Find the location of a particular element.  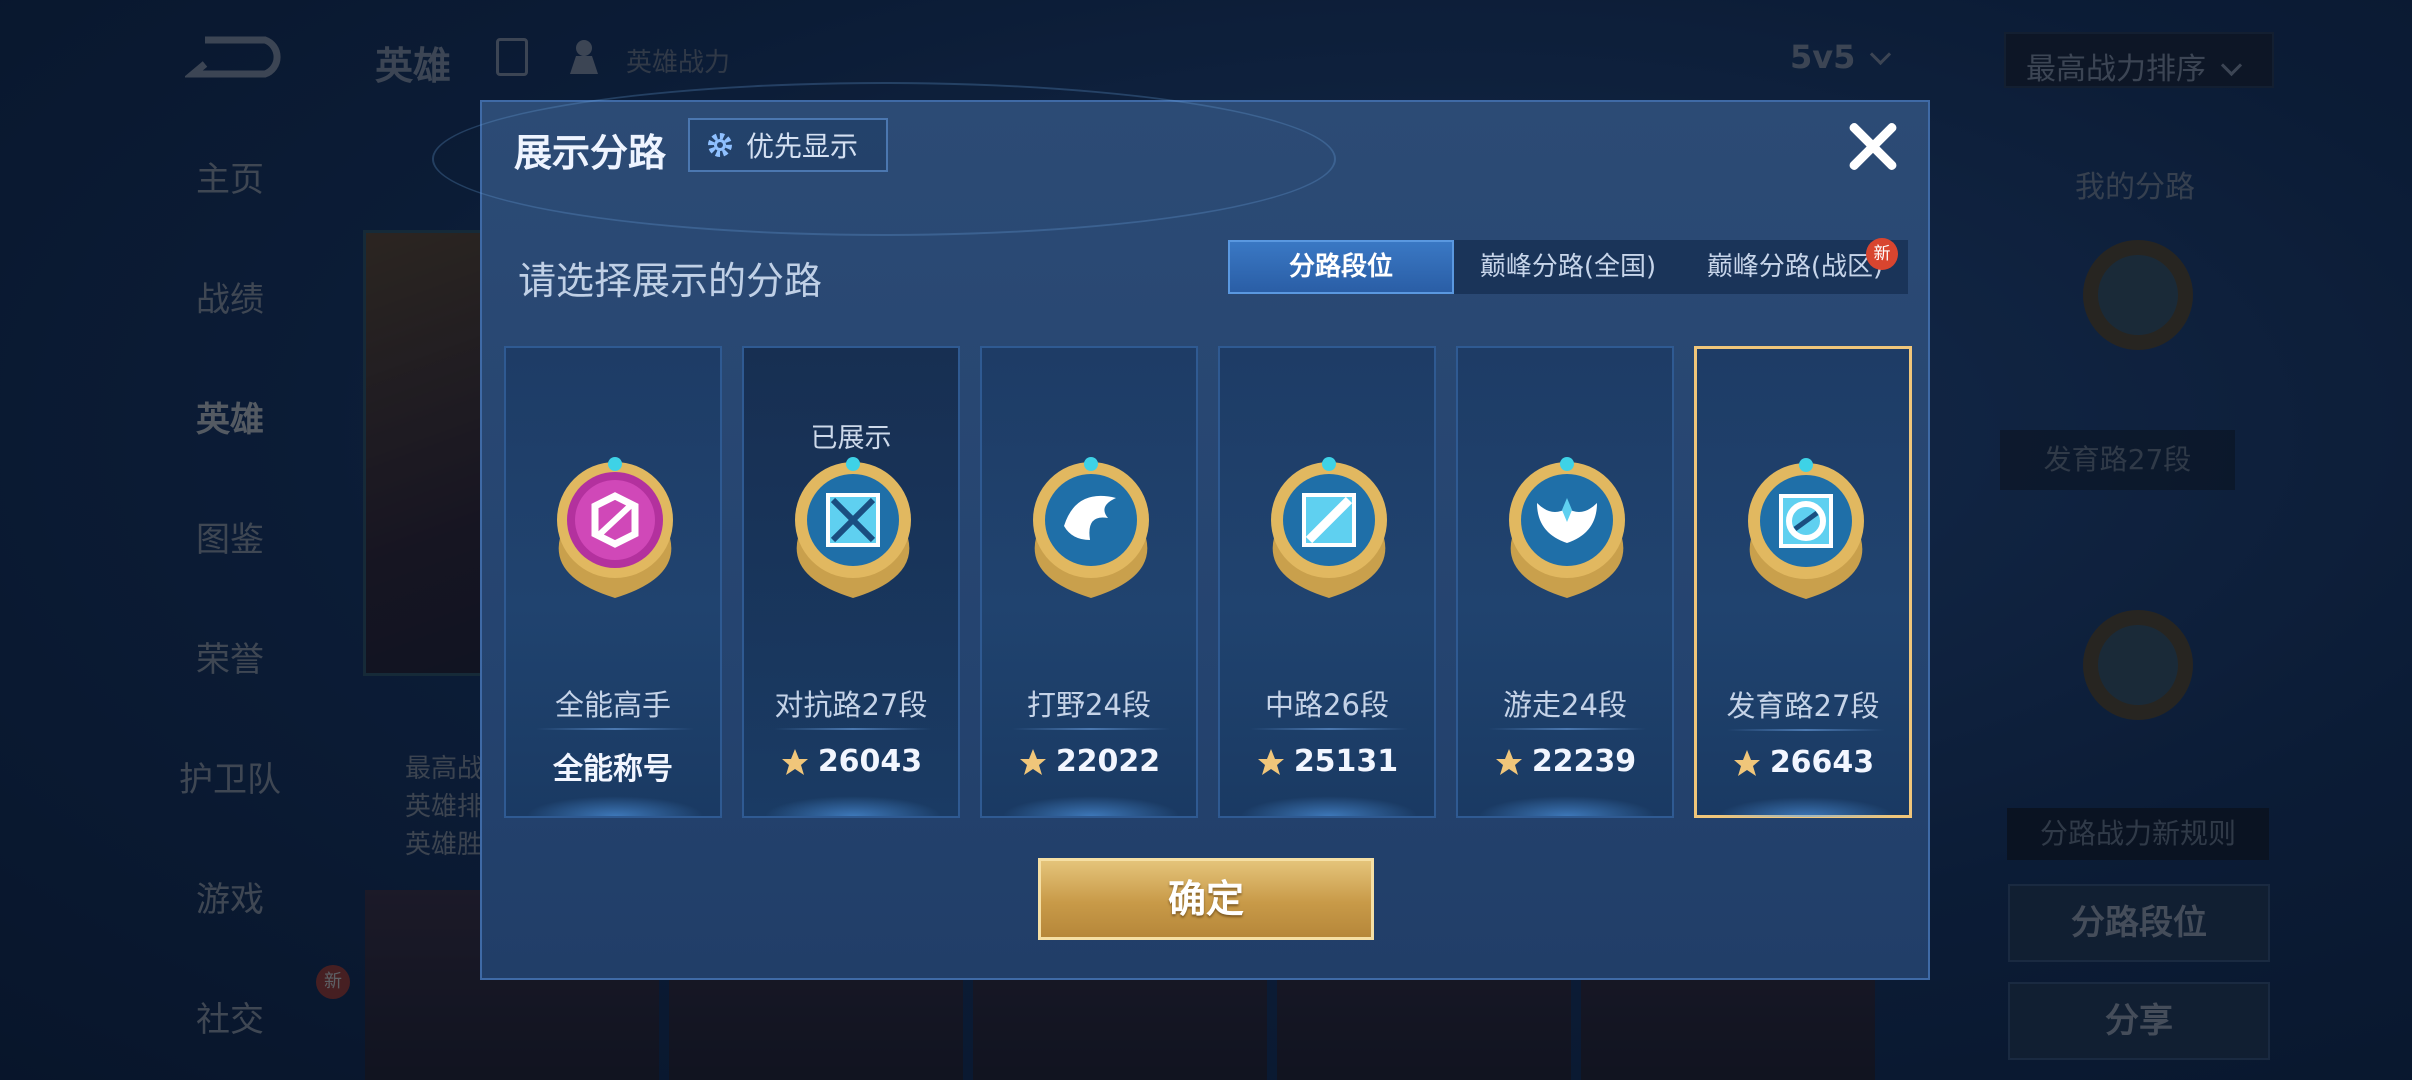

lane-name: 打野24段 is located at coordinates (1089, 705).